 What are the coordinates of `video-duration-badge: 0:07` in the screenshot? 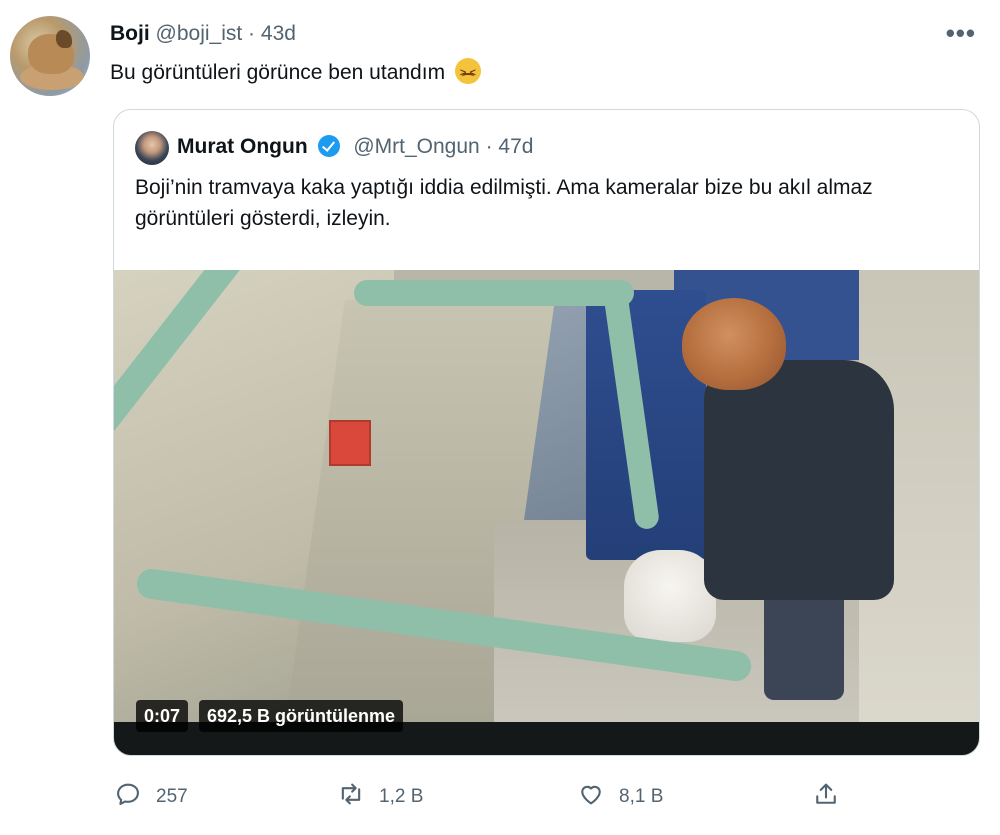 It's located at (162, 716).